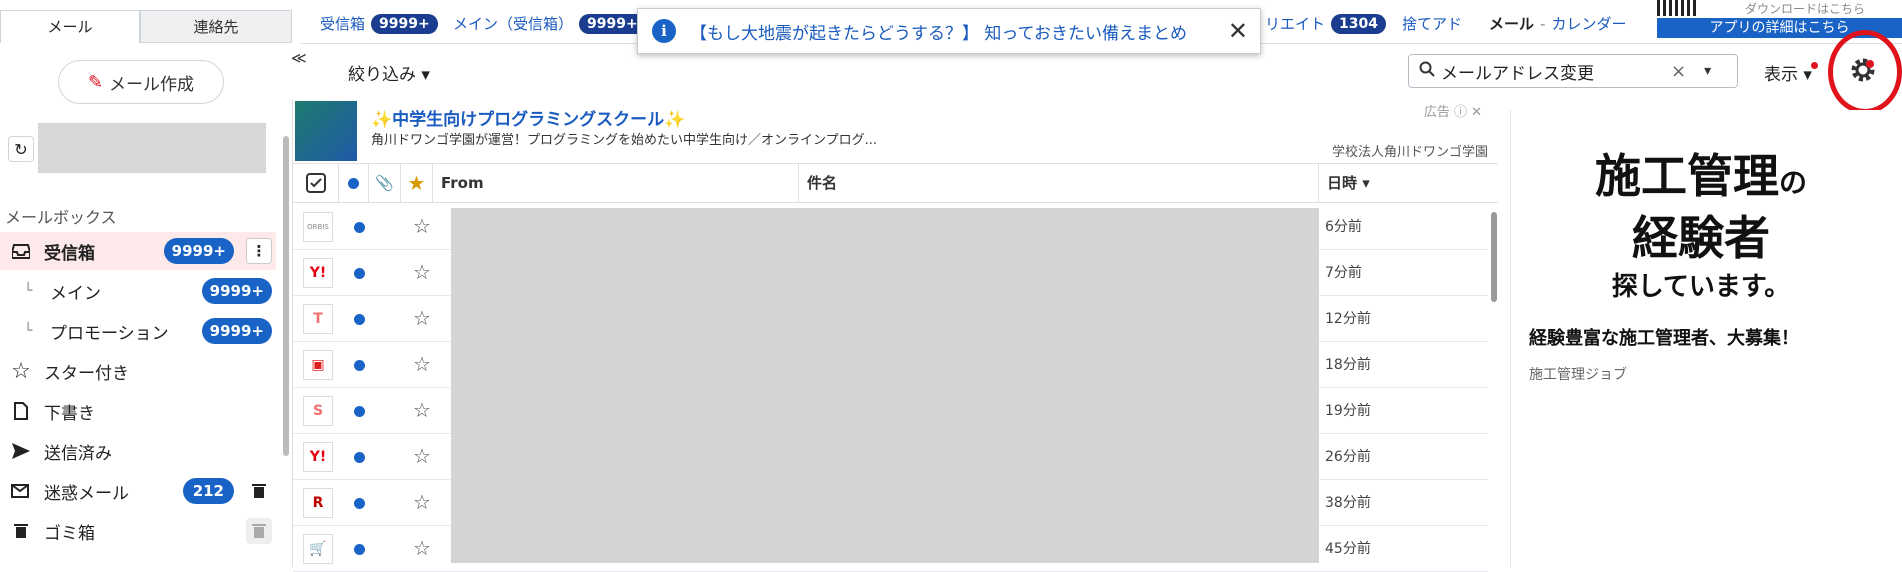 This screenshot has height=572, width=1902. I want to click on star-icon: ★, so click(416, 183).